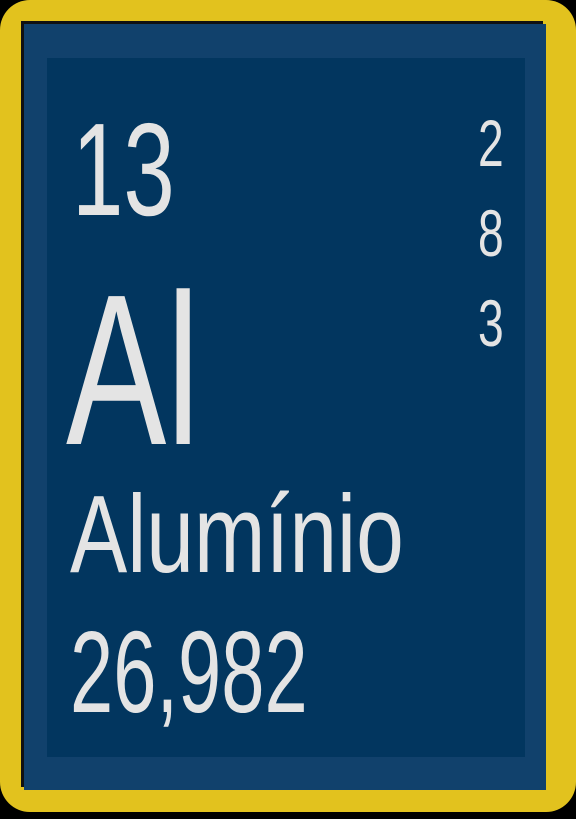 The height and width of the screenshot is (819, 576). I want to click on electron-shell-1: 2, so click(491, 143).